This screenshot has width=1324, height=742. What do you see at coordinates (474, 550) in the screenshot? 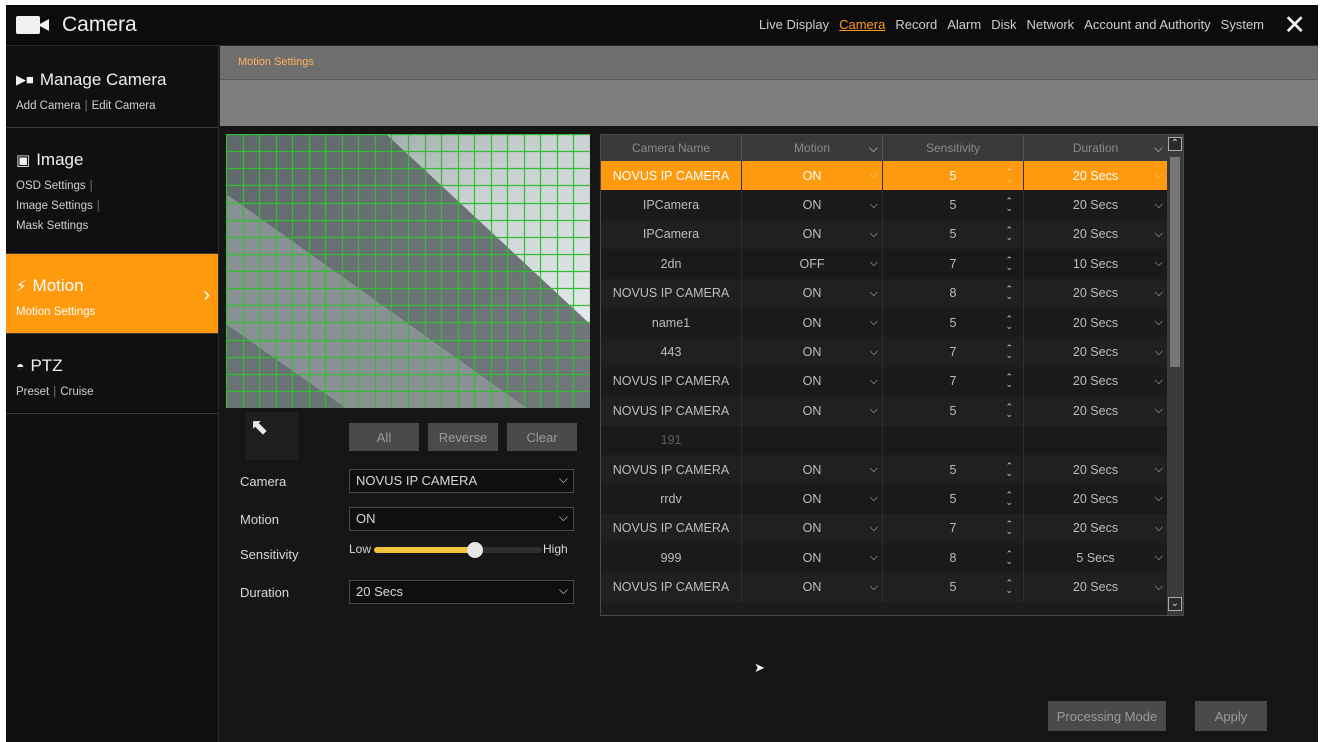
I see `slider-thumb` at bounding box center [474, 550].